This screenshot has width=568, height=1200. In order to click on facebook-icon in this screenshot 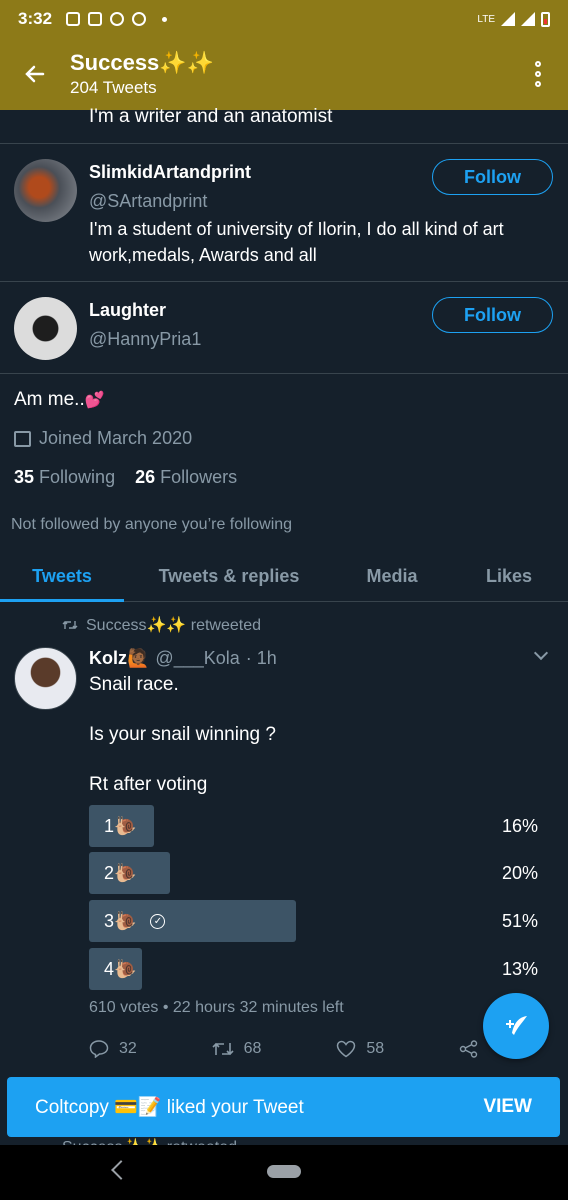, I will do `click(117, 19)`.